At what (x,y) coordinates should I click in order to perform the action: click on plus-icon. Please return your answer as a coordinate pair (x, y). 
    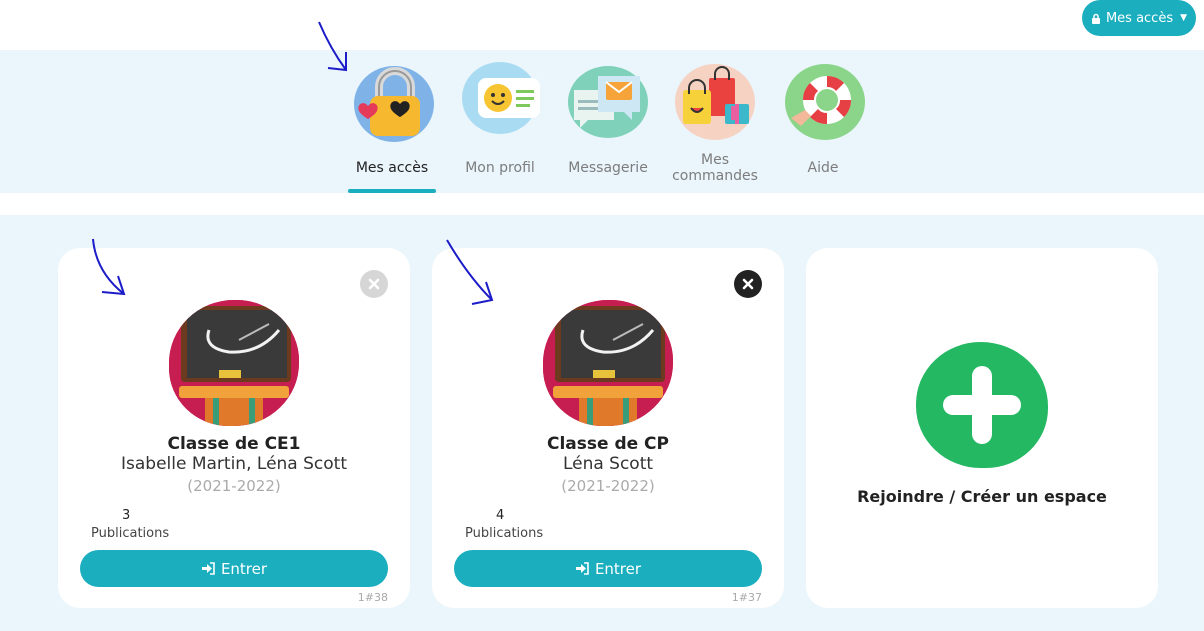
    Looking at the image, I should click on (982, 405).